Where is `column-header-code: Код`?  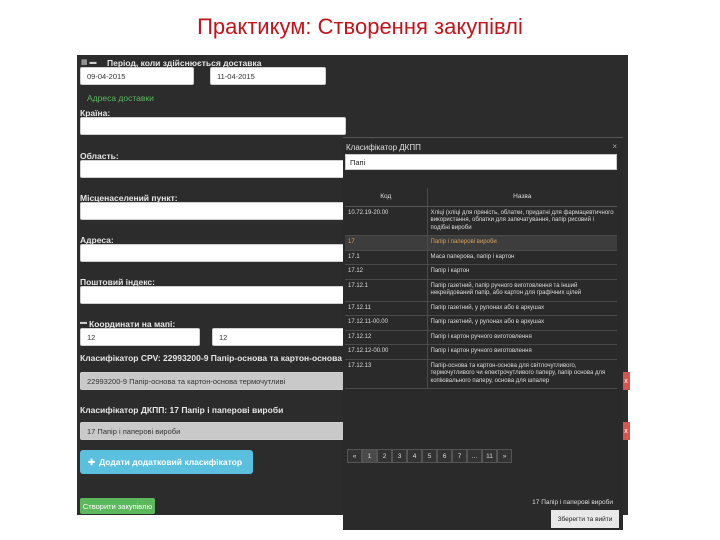 column-header-code: Код is located at coordinates (386, 197).